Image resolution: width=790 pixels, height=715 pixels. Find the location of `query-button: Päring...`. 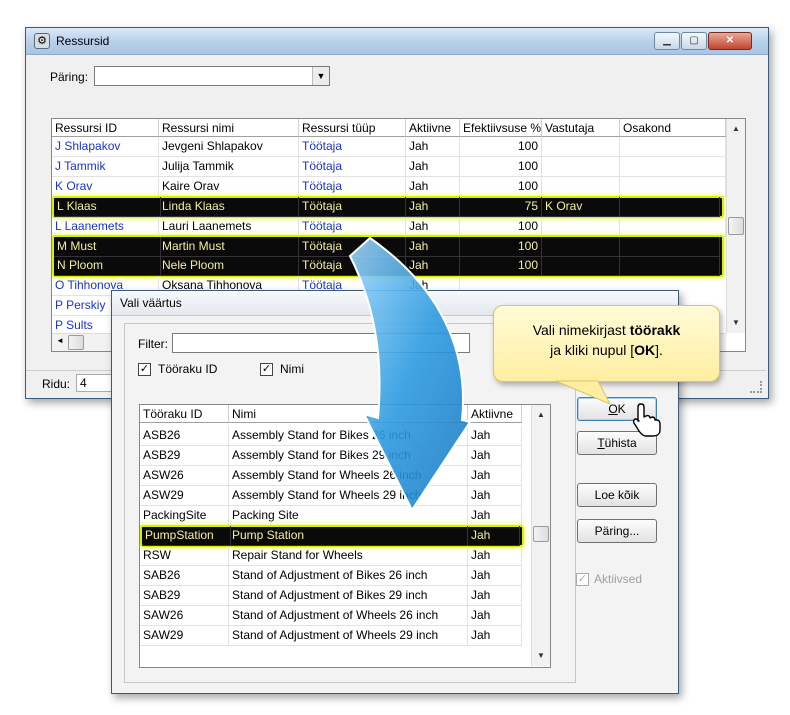

query-button: Päring... is located at coordinates (617, 531).